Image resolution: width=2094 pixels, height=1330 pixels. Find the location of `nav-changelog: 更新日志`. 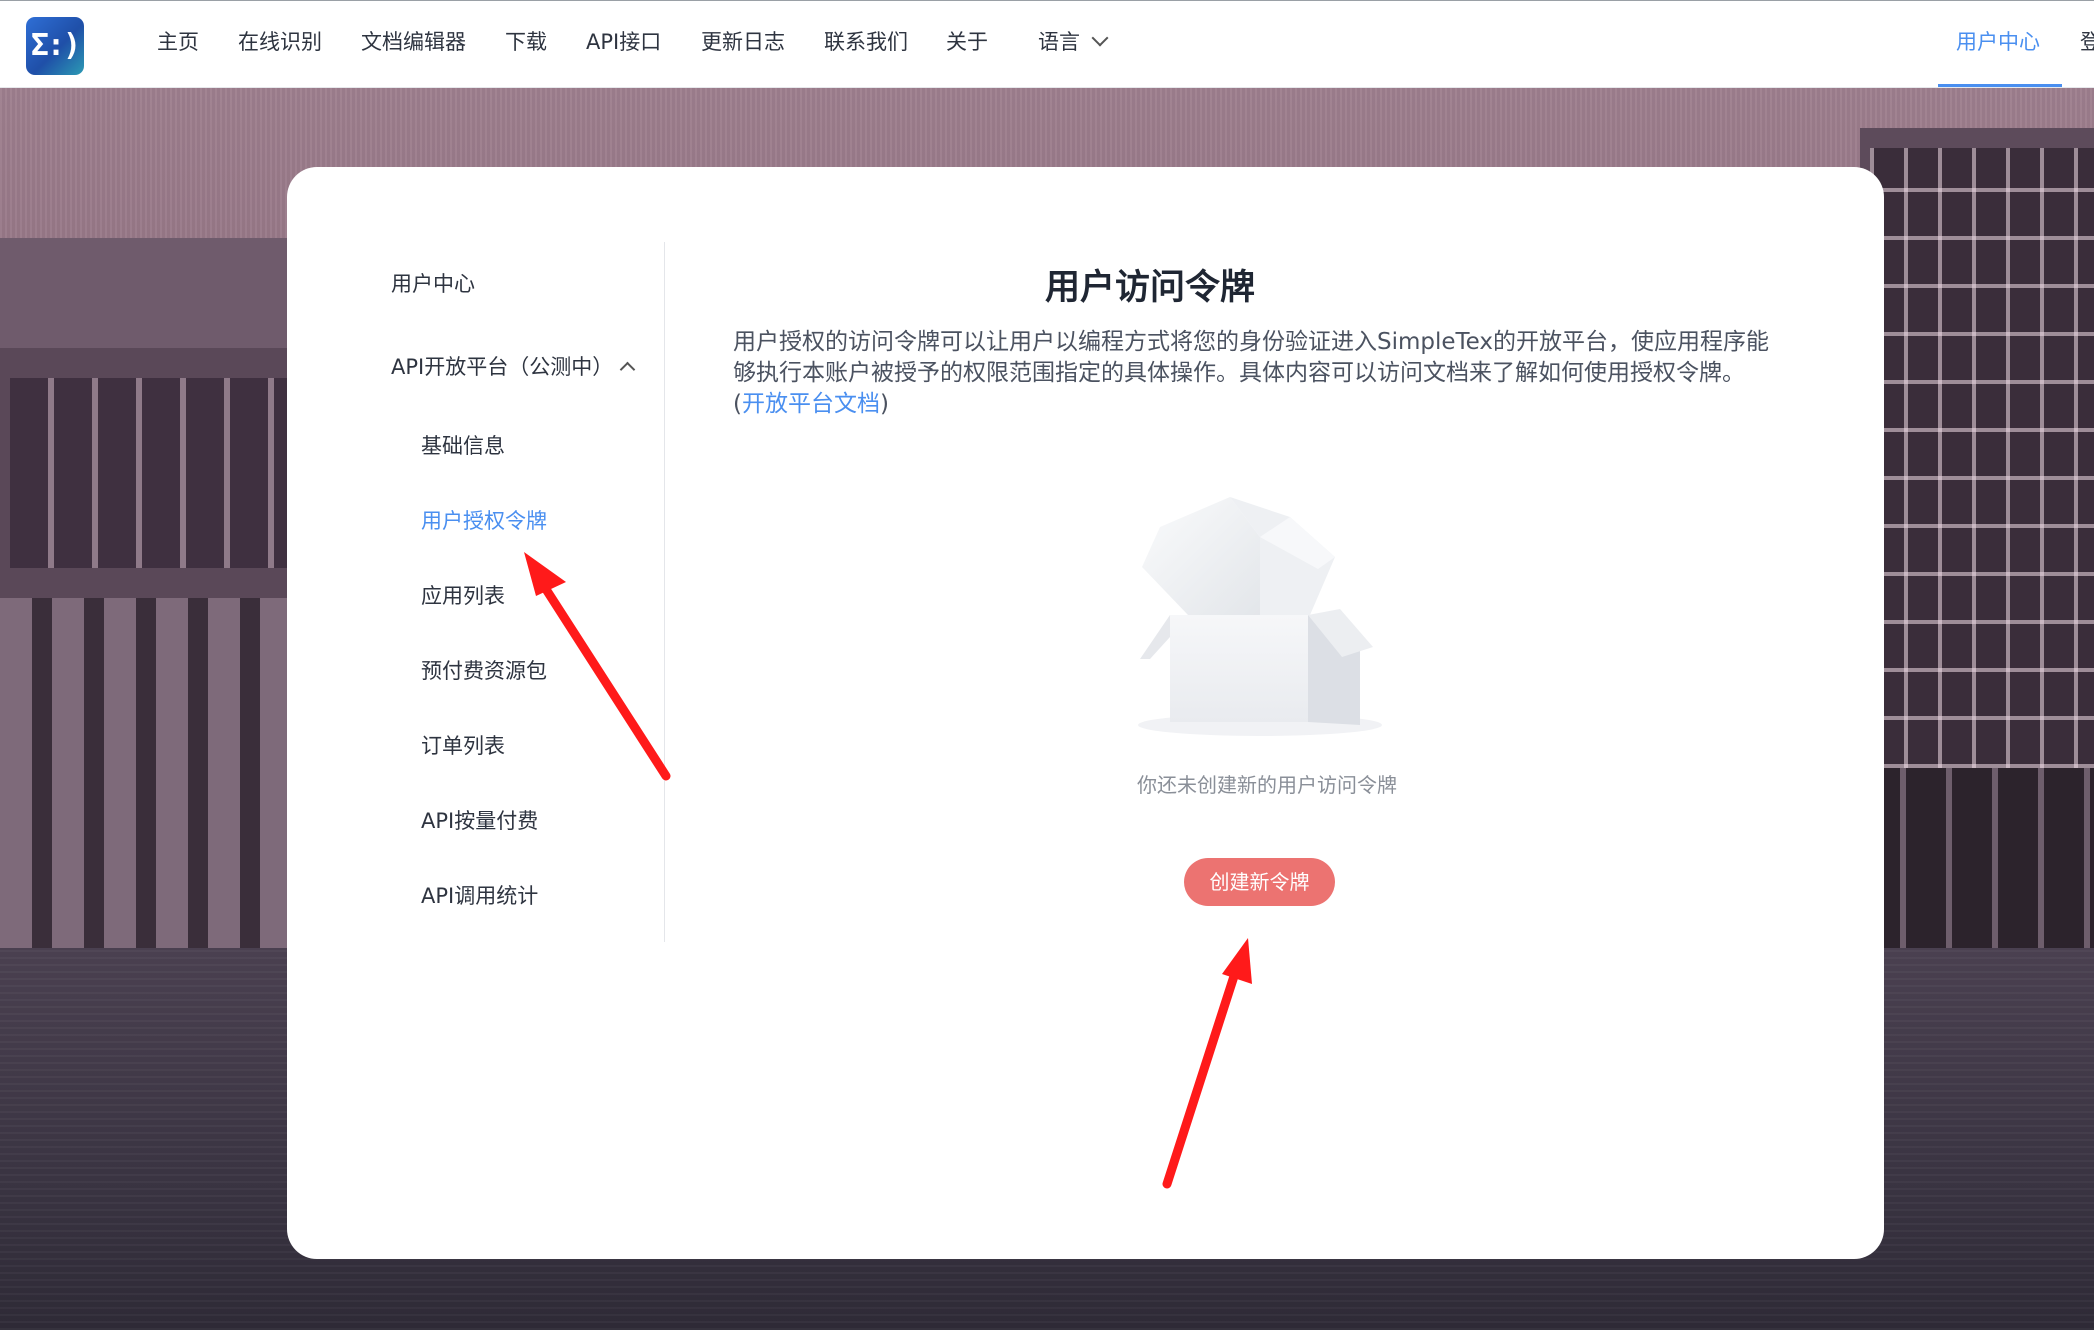

nav-changelog: 更新日志 is located at coordinates (743, 42).